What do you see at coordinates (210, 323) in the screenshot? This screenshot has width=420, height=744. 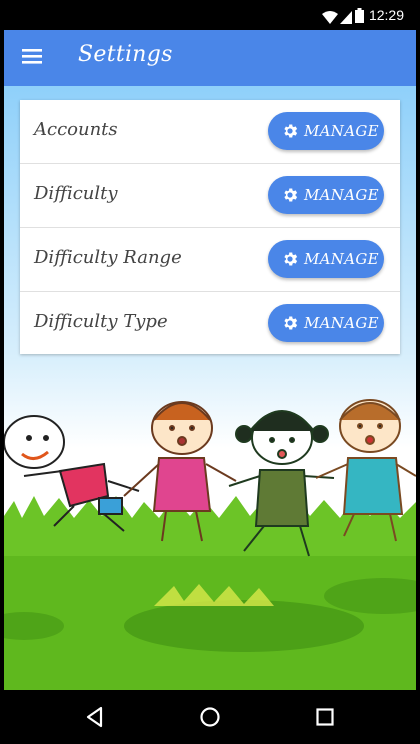 I see `settings-row-difficulty-type: Difficulty Type MANAGE` at bounding box center [210, 323].